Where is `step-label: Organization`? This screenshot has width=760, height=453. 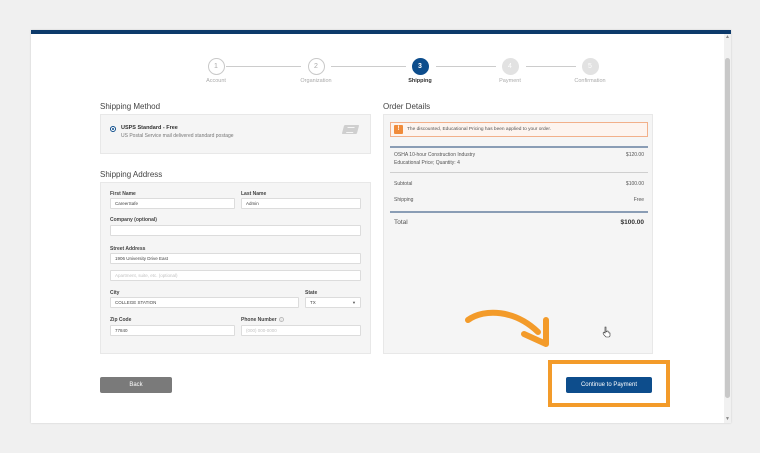
step-label: Organization is located at coordinates (316, 81).